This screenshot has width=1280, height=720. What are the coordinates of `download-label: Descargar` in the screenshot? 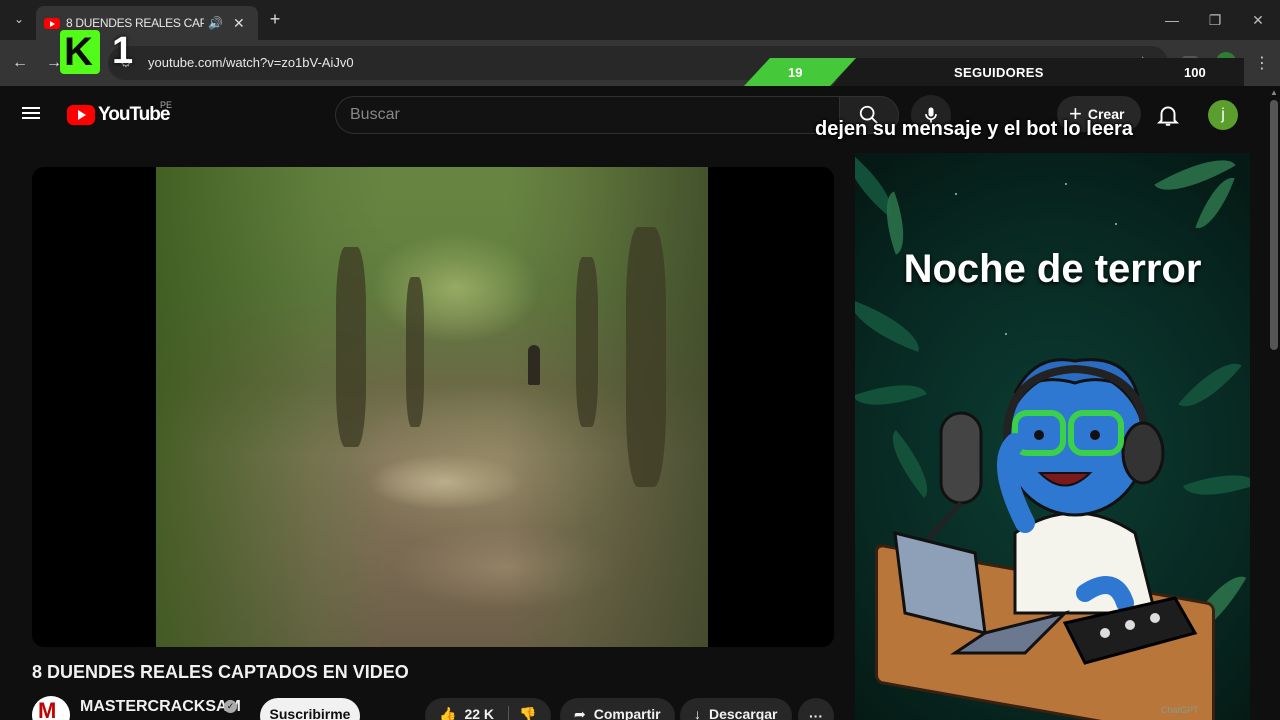 It's located at (743, 713).